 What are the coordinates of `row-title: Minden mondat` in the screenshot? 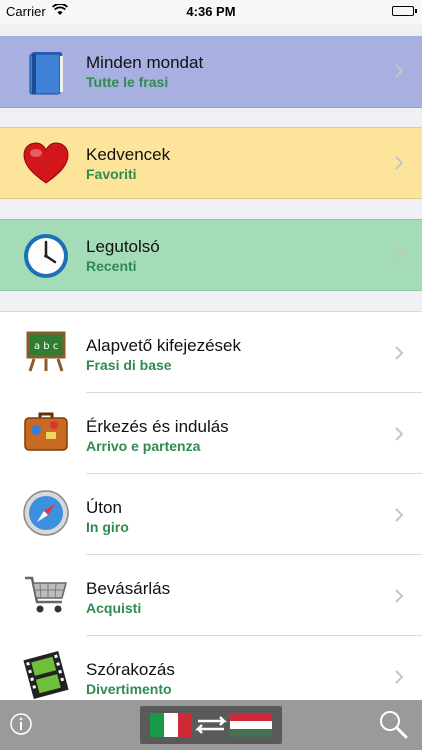 It's located at (145, 62).